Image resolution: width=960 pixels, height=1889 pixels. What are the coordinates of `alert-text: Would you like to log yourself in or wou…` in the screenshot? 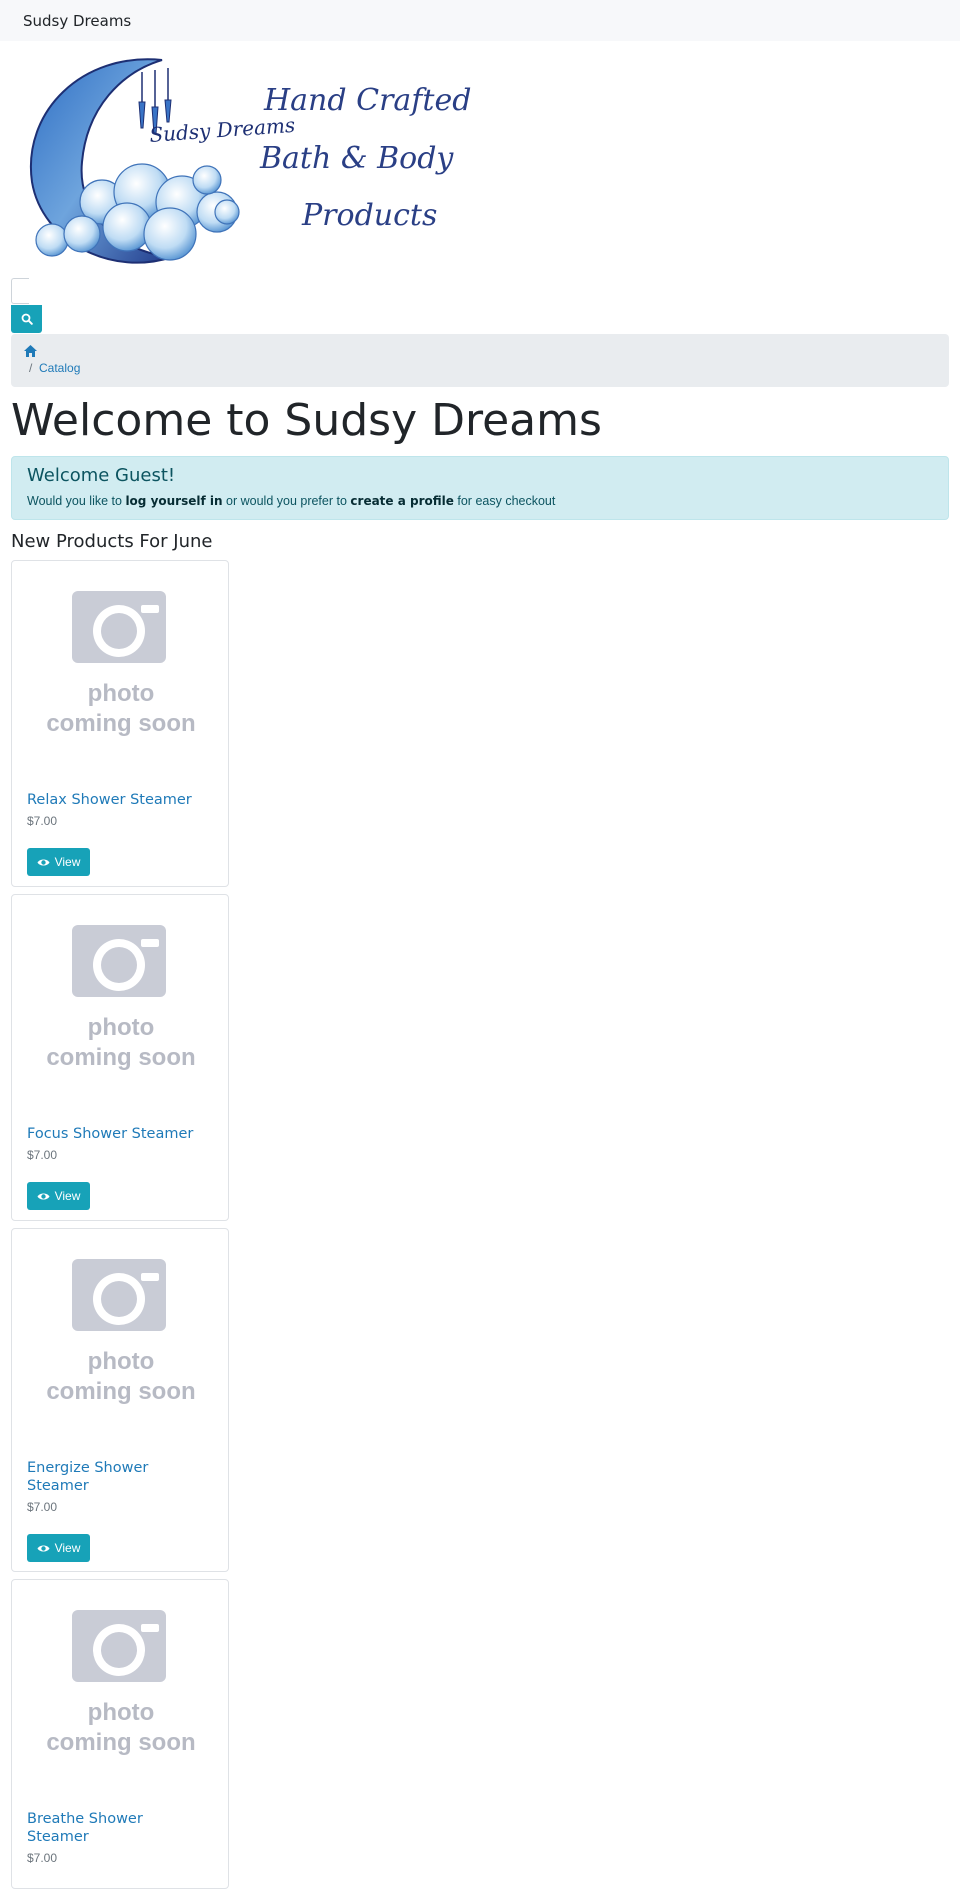 It's located at (291, 501).